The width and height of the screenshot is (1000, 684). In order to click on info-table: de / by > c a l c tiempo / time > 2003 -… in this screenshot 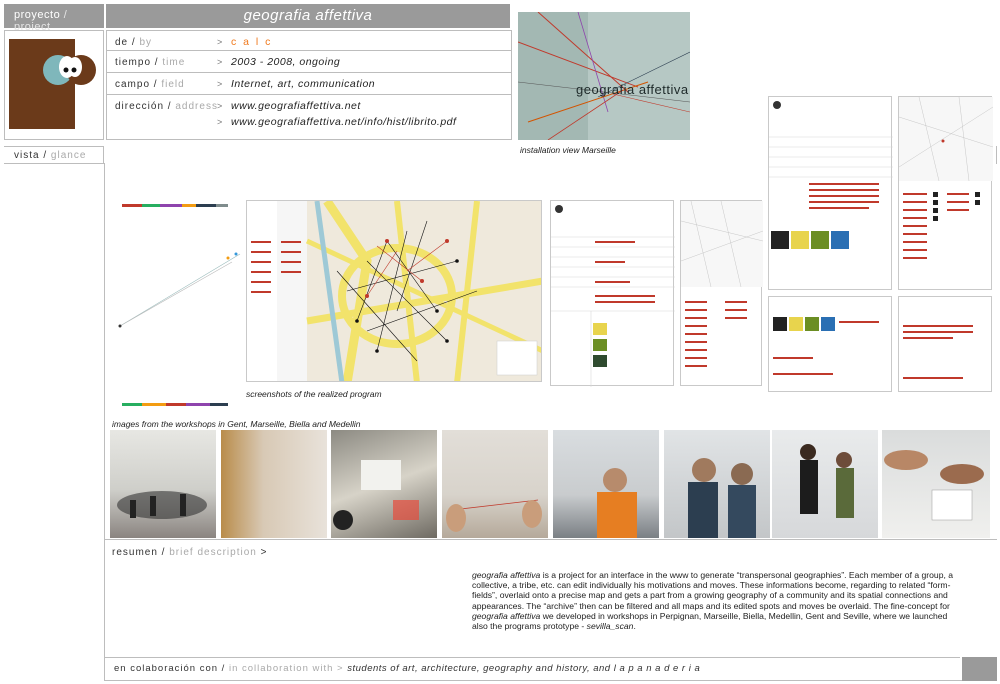, I will do `click(309, 85)`.